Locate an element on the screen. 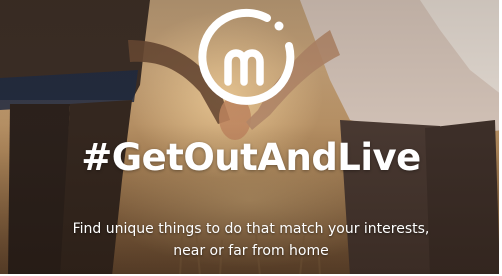 The width and height of the screenshot is (502, 276). hero-headline: #GetOutAndLive is located at coordinates (251, 157).